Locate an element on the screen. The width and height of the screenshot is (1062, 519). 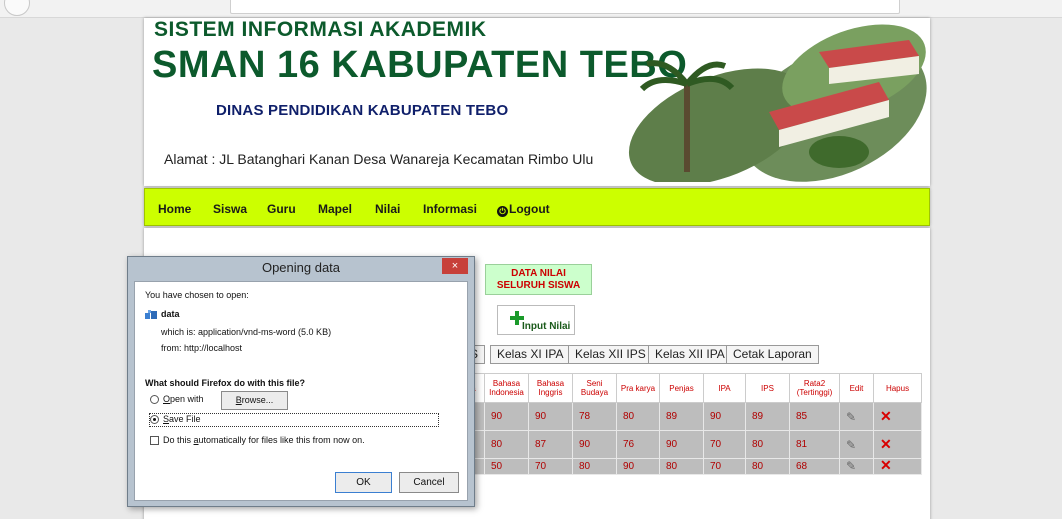
nav-siswa: Siswa is located at coordinates (230, 209).